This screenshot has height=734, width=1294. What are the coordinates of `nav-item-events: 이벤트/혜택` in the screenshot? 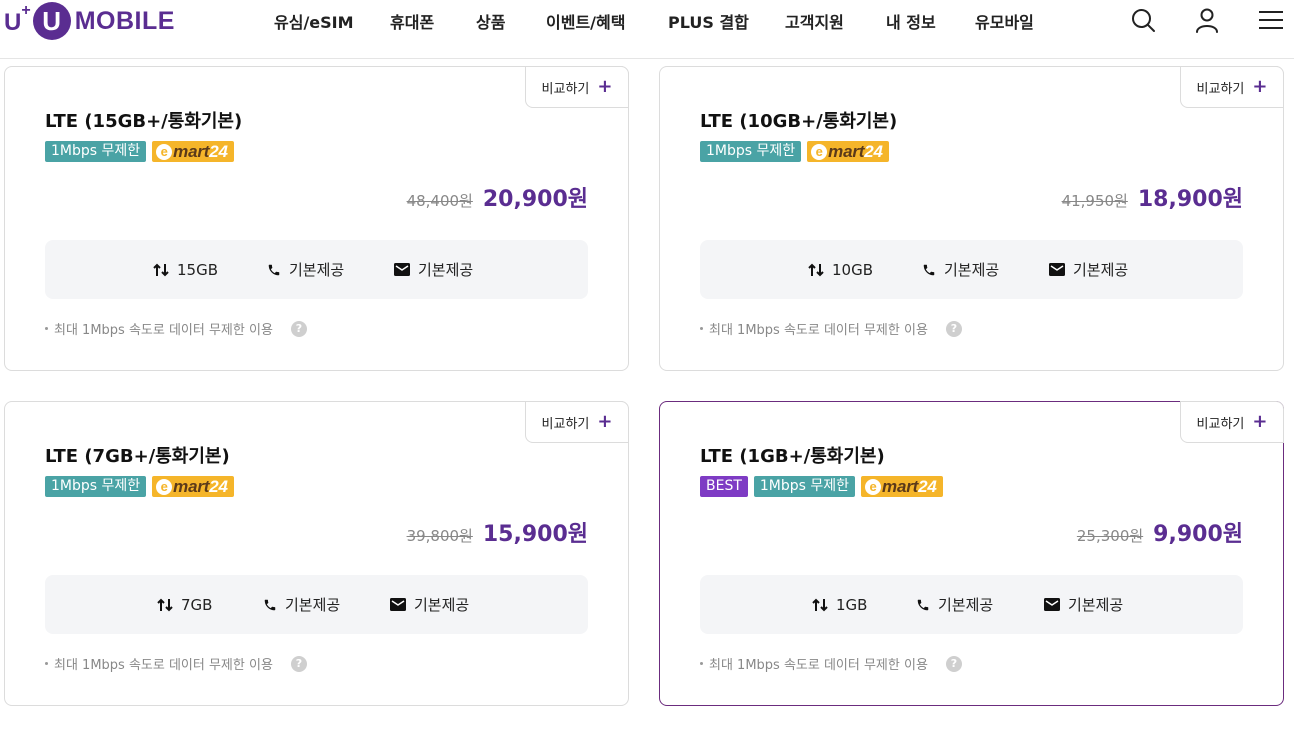 It's located at (585, 21).